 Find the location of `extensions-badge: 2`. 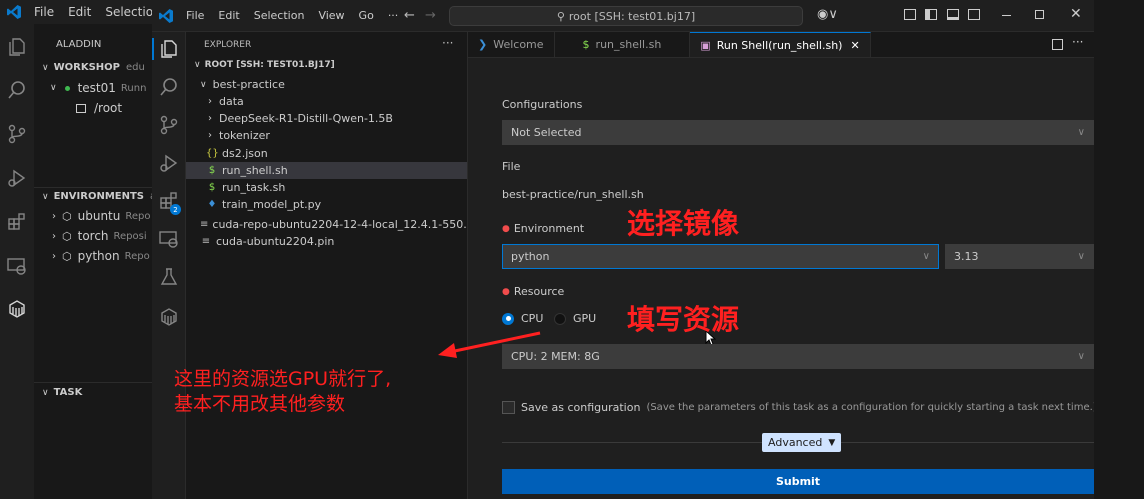

extensions-badge: 2 is located at coordinates (175, 209).